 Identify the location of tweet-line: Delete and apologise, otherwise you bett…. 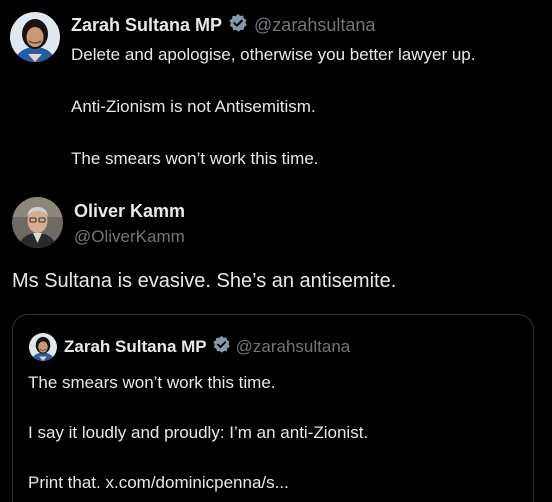
(273, 54).